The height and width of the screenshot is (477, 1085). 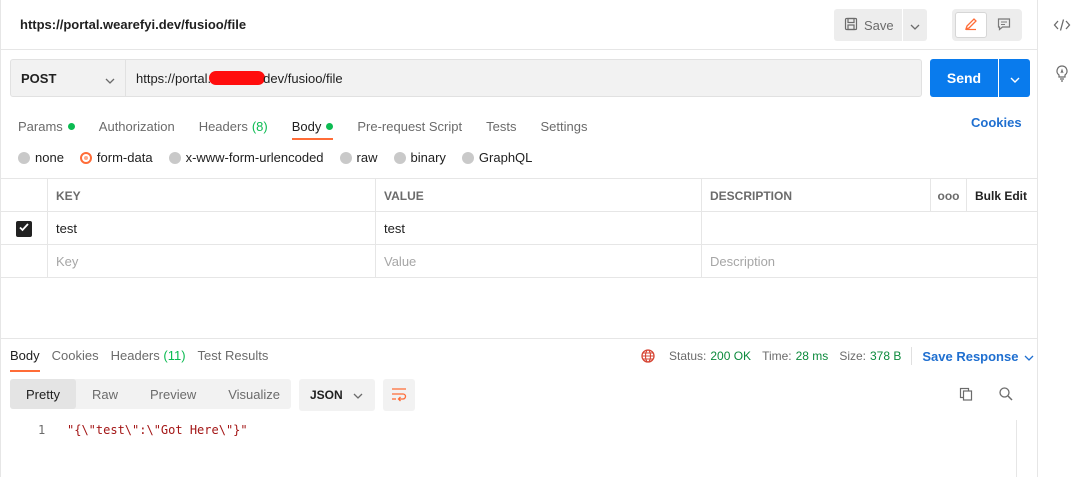 I want to click on status-dot, so click(x=71, y=126).